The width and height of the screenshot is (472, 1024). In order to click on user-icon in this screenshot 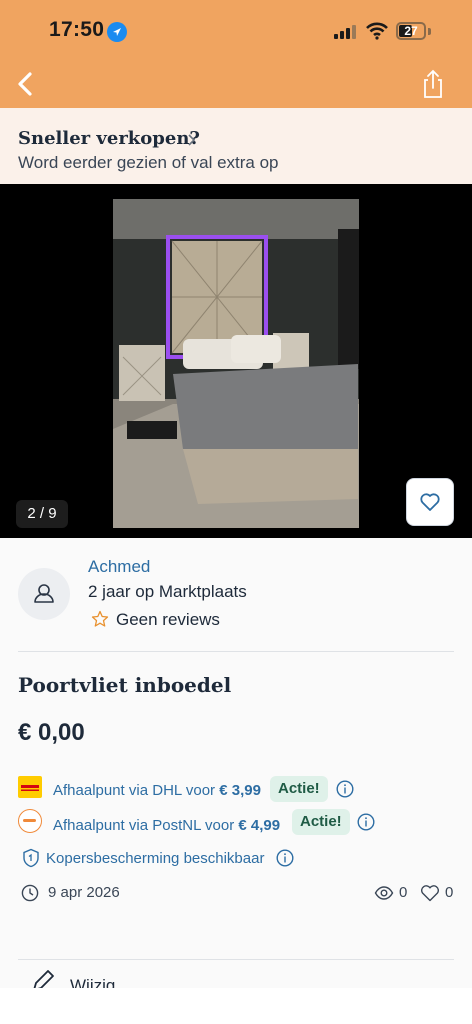, I will do `click(44, 593)`.